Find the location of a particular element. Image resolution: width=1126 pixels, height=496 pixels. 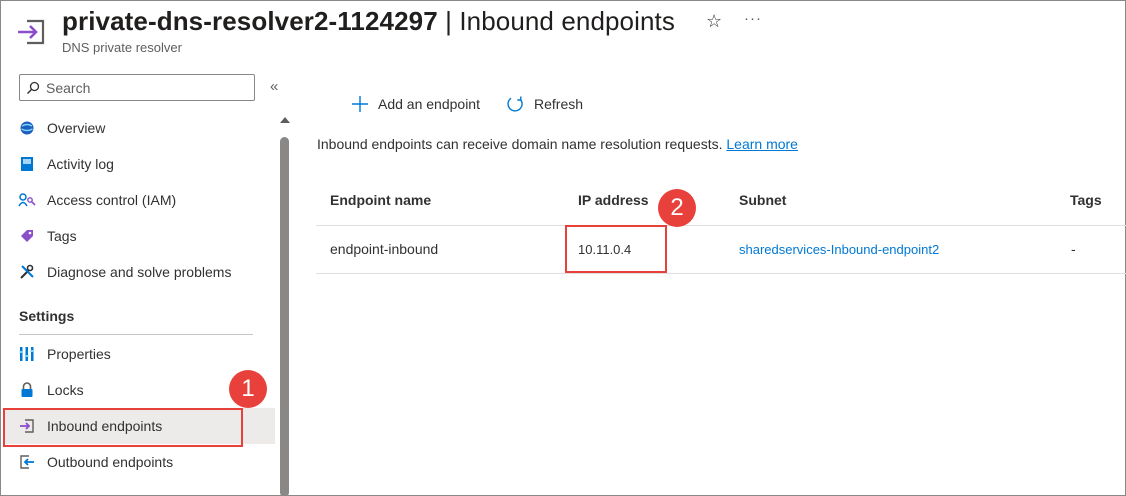

sidebar-item-label: Diagnose and solve problems is located at coordinates (139, 272).